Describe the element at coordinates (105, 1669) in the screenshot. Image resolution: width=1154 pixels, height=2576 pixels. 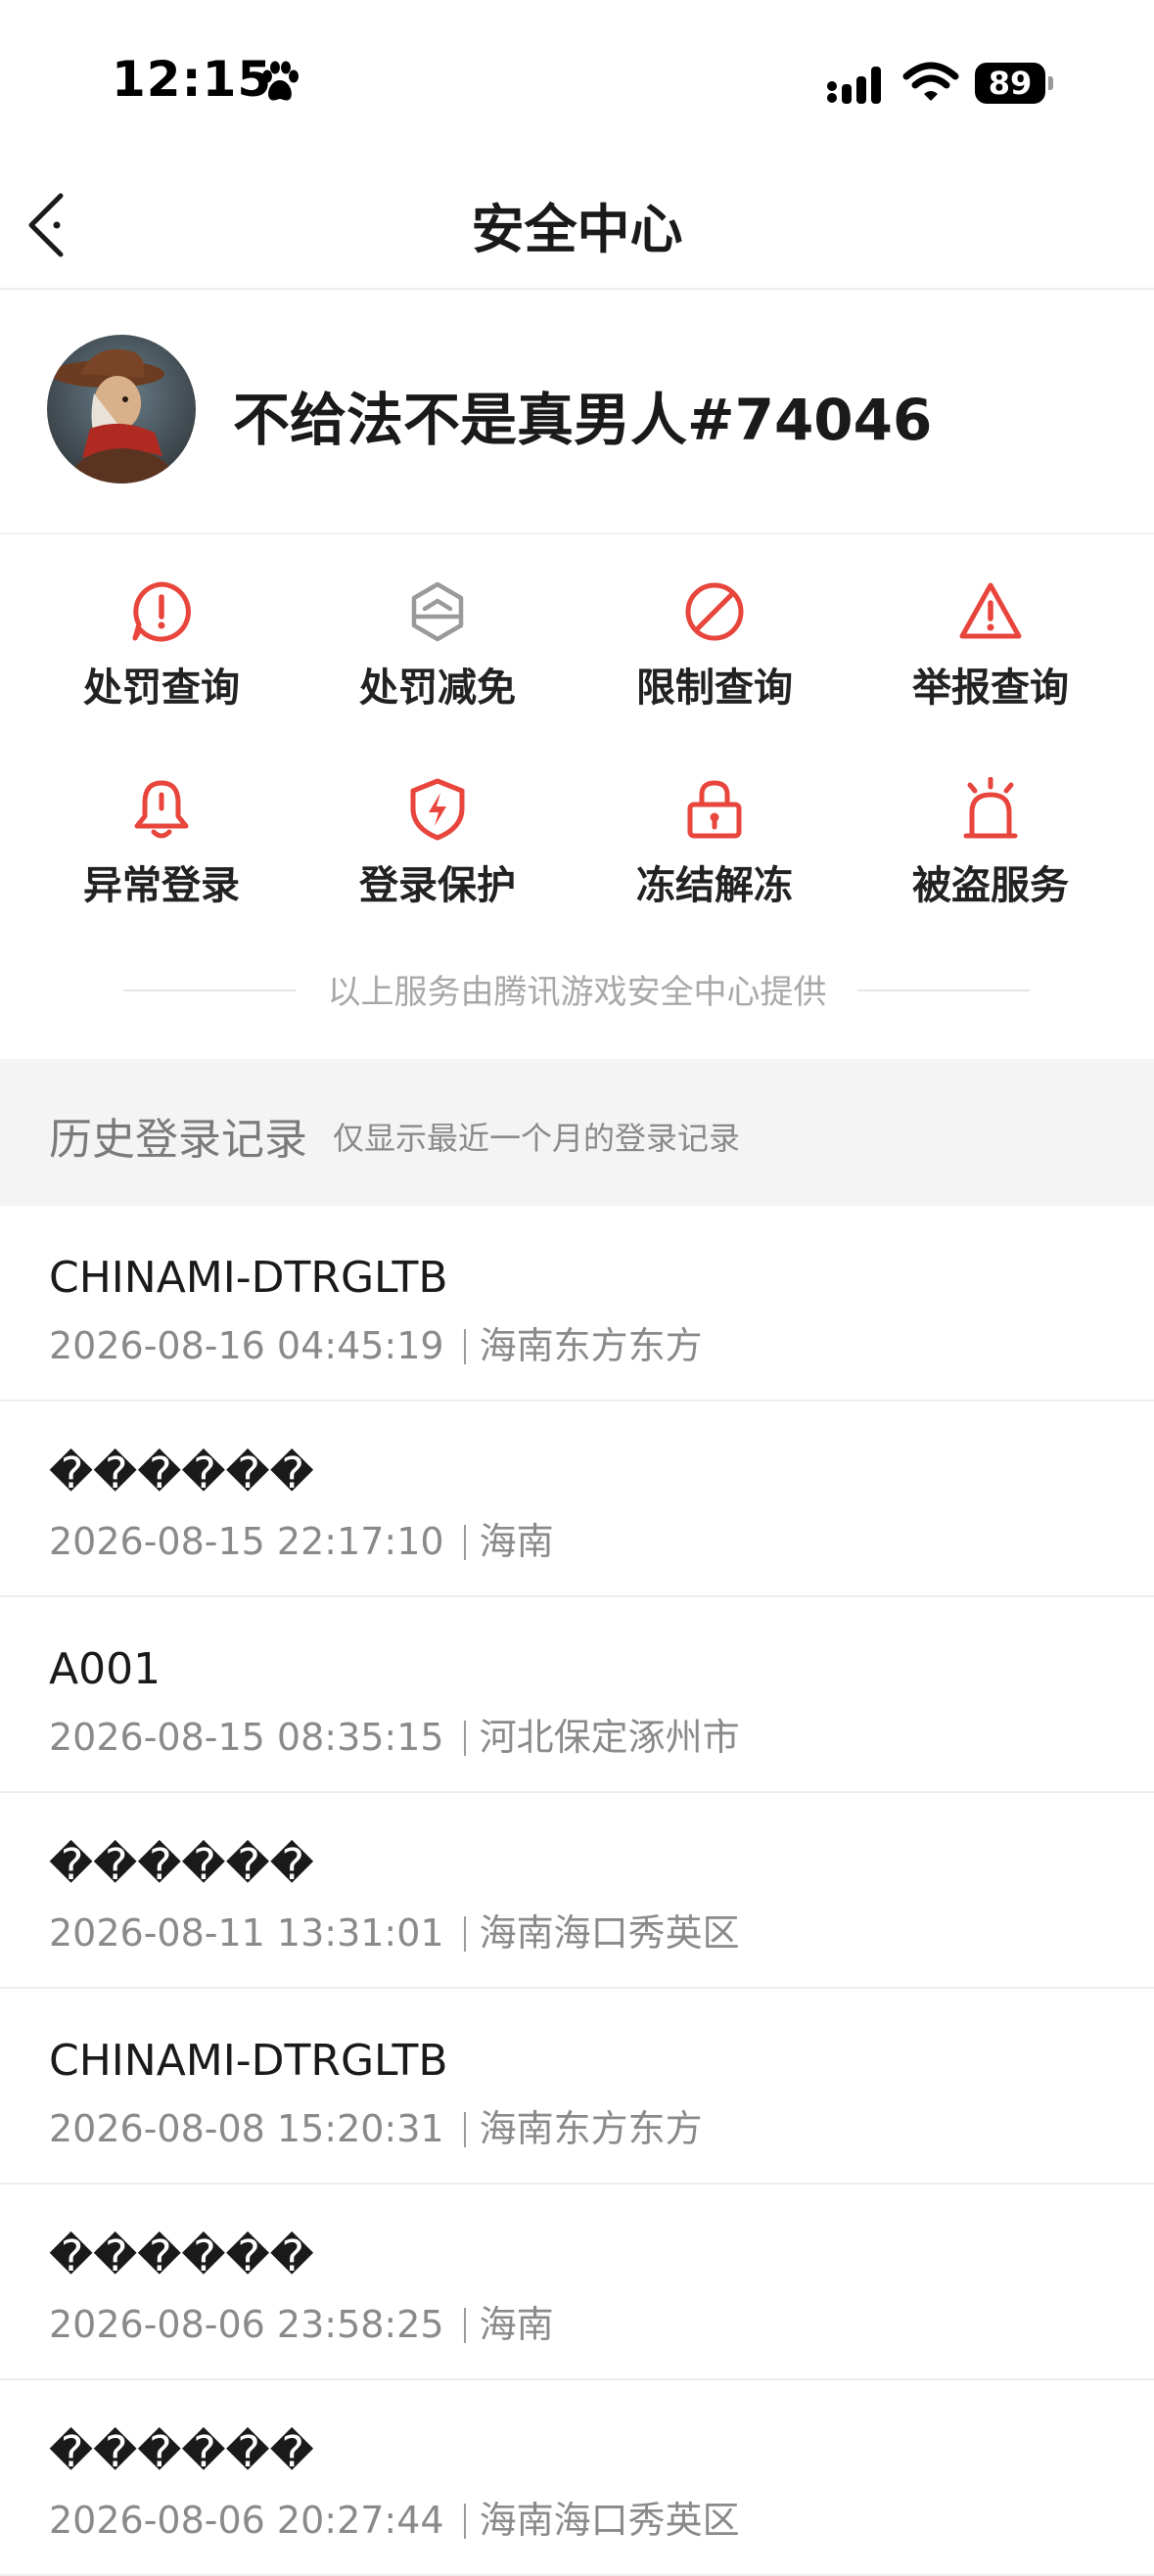
I see `device-name: A001` at that location.